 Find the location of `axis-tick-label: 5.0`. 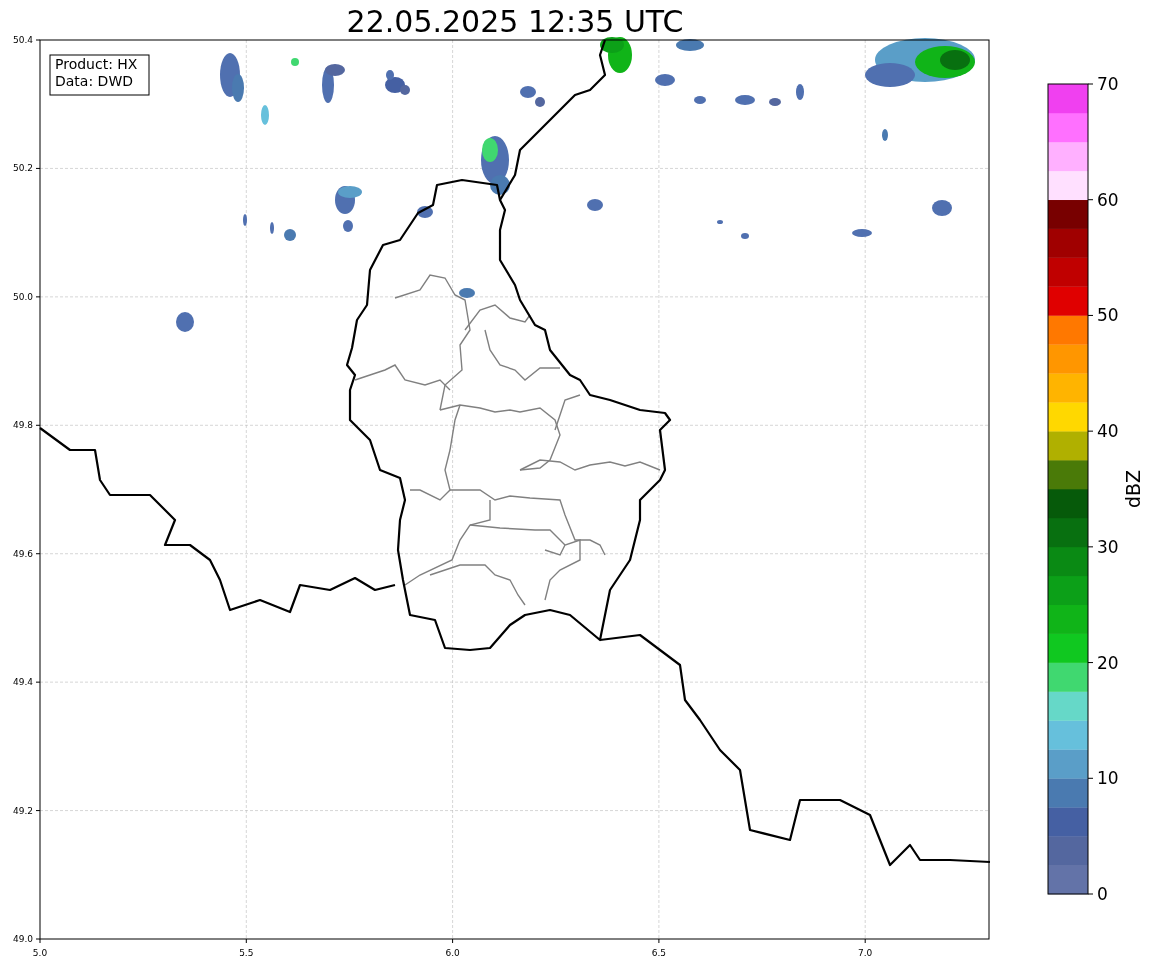

axis-tick-label: 5.0 is located at coordinates (40, 953).